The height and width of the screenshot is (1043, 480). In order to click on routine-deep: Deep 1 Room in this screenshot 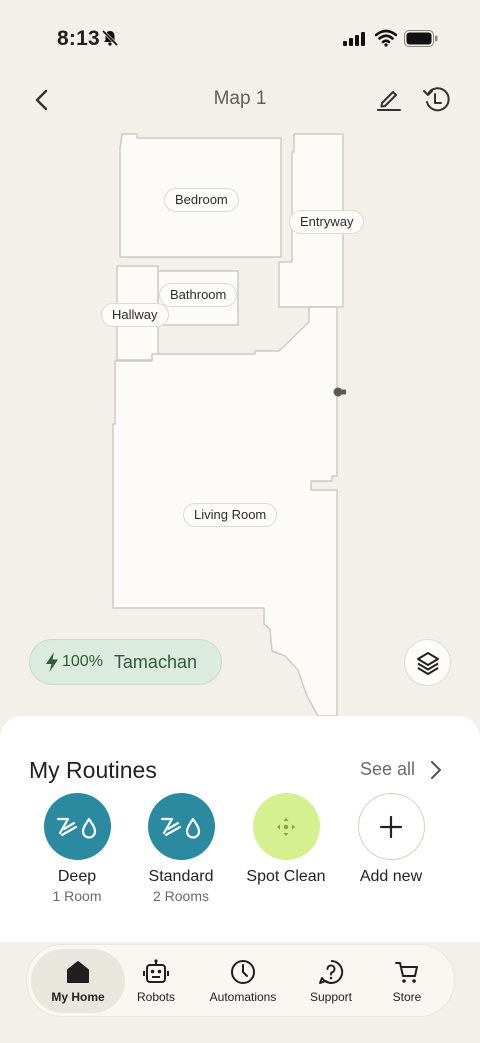, I will do `click(77, 848)`.